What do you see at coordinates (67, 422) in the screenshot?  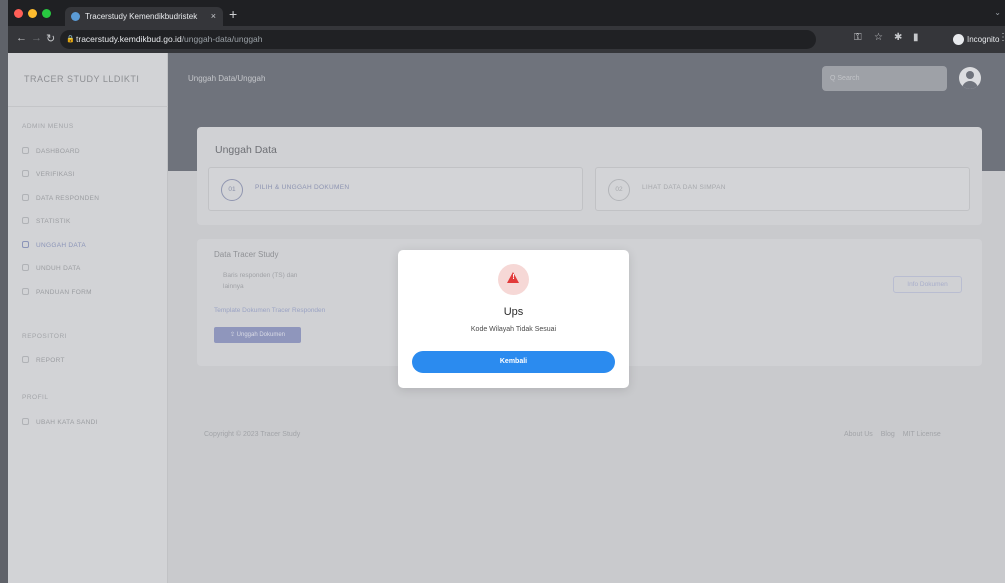 I see `sidebar-item-label: UBAH KATA SANDI` at bounding box center [67, 422].